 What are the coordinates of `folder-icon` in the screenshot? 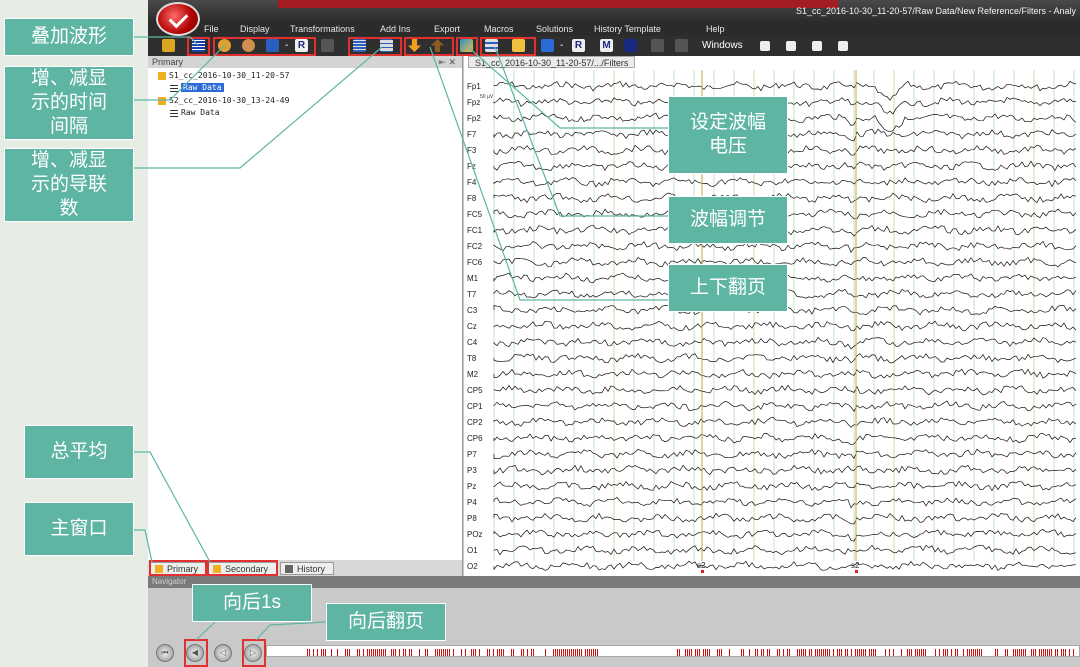 It's located at (162, 75).